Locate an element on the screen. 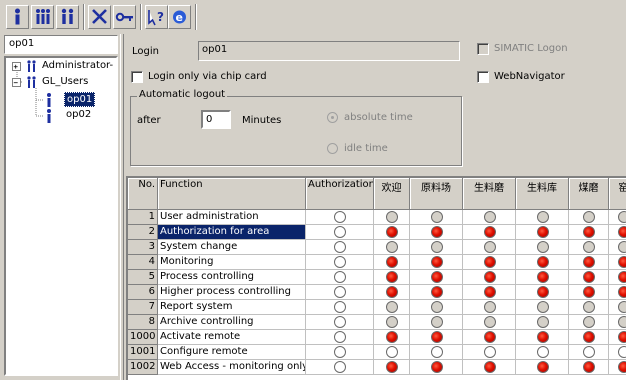 This screenshot has width=626, height=380. webnavigator-checkbox is located at coordinates (483, 77).